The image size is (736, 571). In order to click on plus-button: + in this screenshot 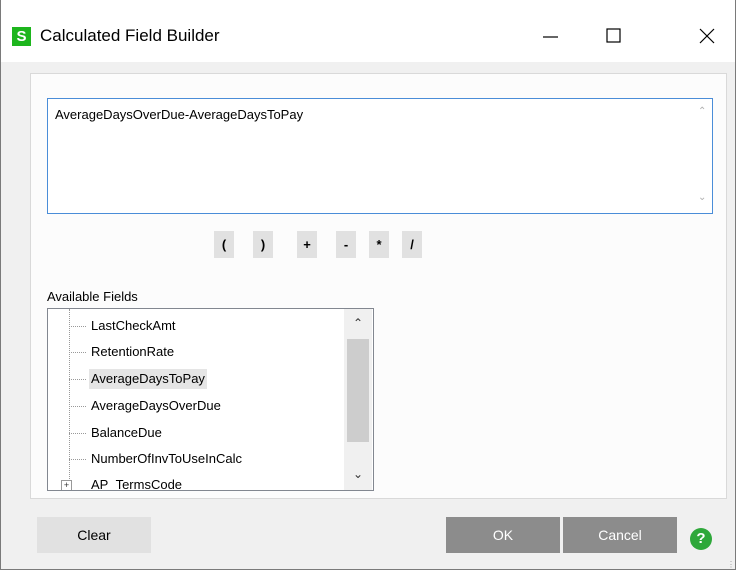, I will do `click(307, 244)`.